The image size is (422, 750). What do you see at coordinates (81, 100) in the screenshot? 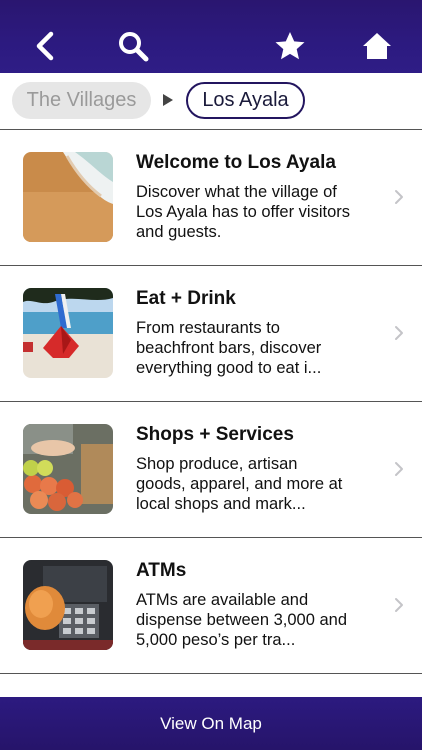
I see `breadcrumb-parent: The Villages` at bounding box center [81, 100].